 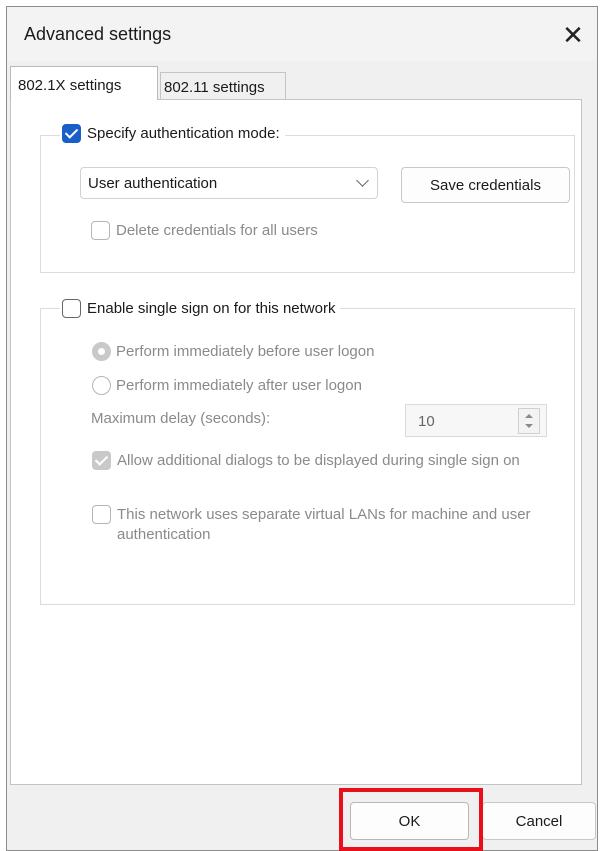 What do you see at coordinates (98, 34) in the screenshot?
I see `dialog-title: Advanced settings` at bounding box center [98, 34].